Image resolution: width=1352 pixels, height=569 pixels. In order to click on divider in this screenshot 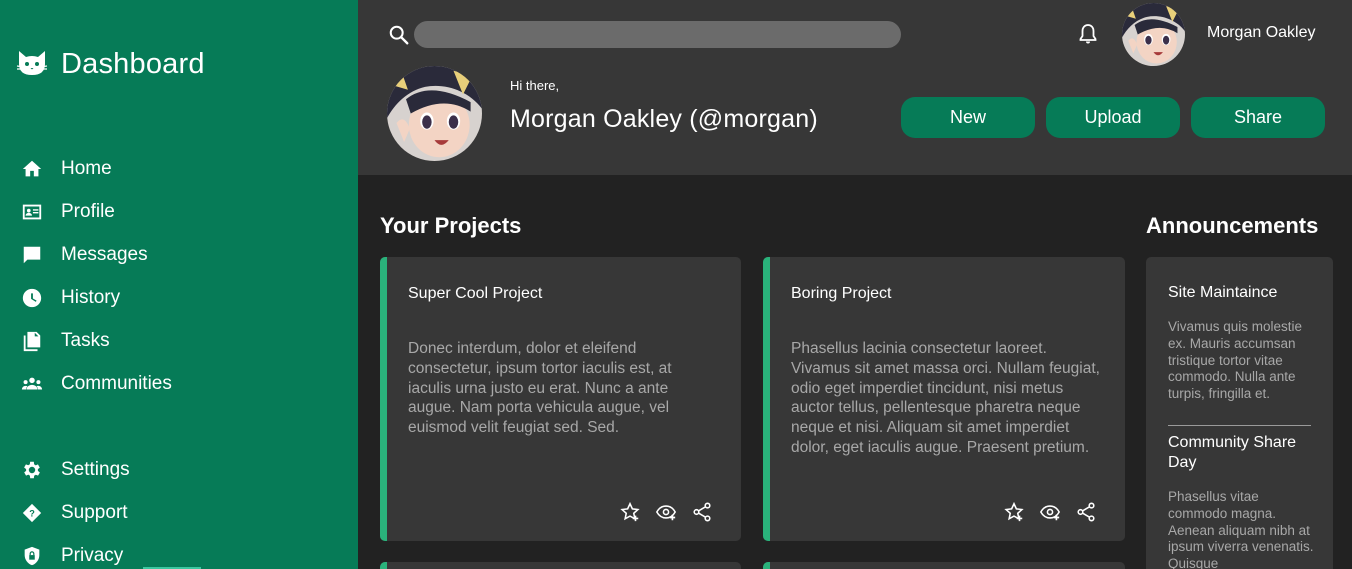, I will do `click(1239, 425)`.